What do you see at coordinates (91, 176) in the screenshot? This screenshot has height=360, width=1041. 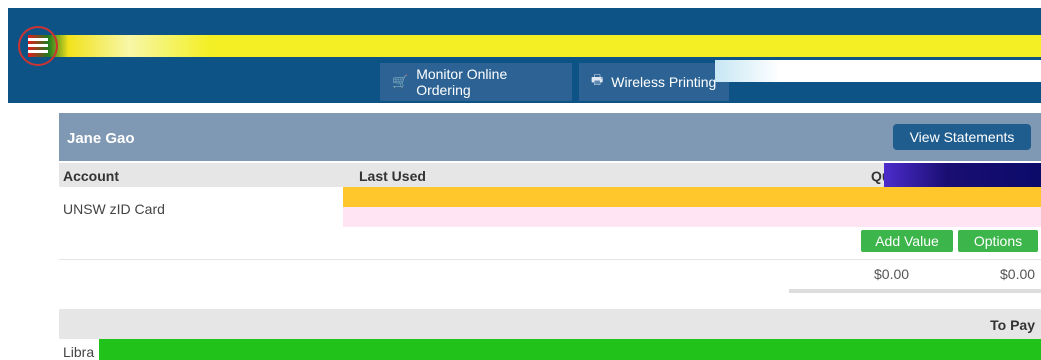 I see `column-account: Account` at bounding box center [91, 176].